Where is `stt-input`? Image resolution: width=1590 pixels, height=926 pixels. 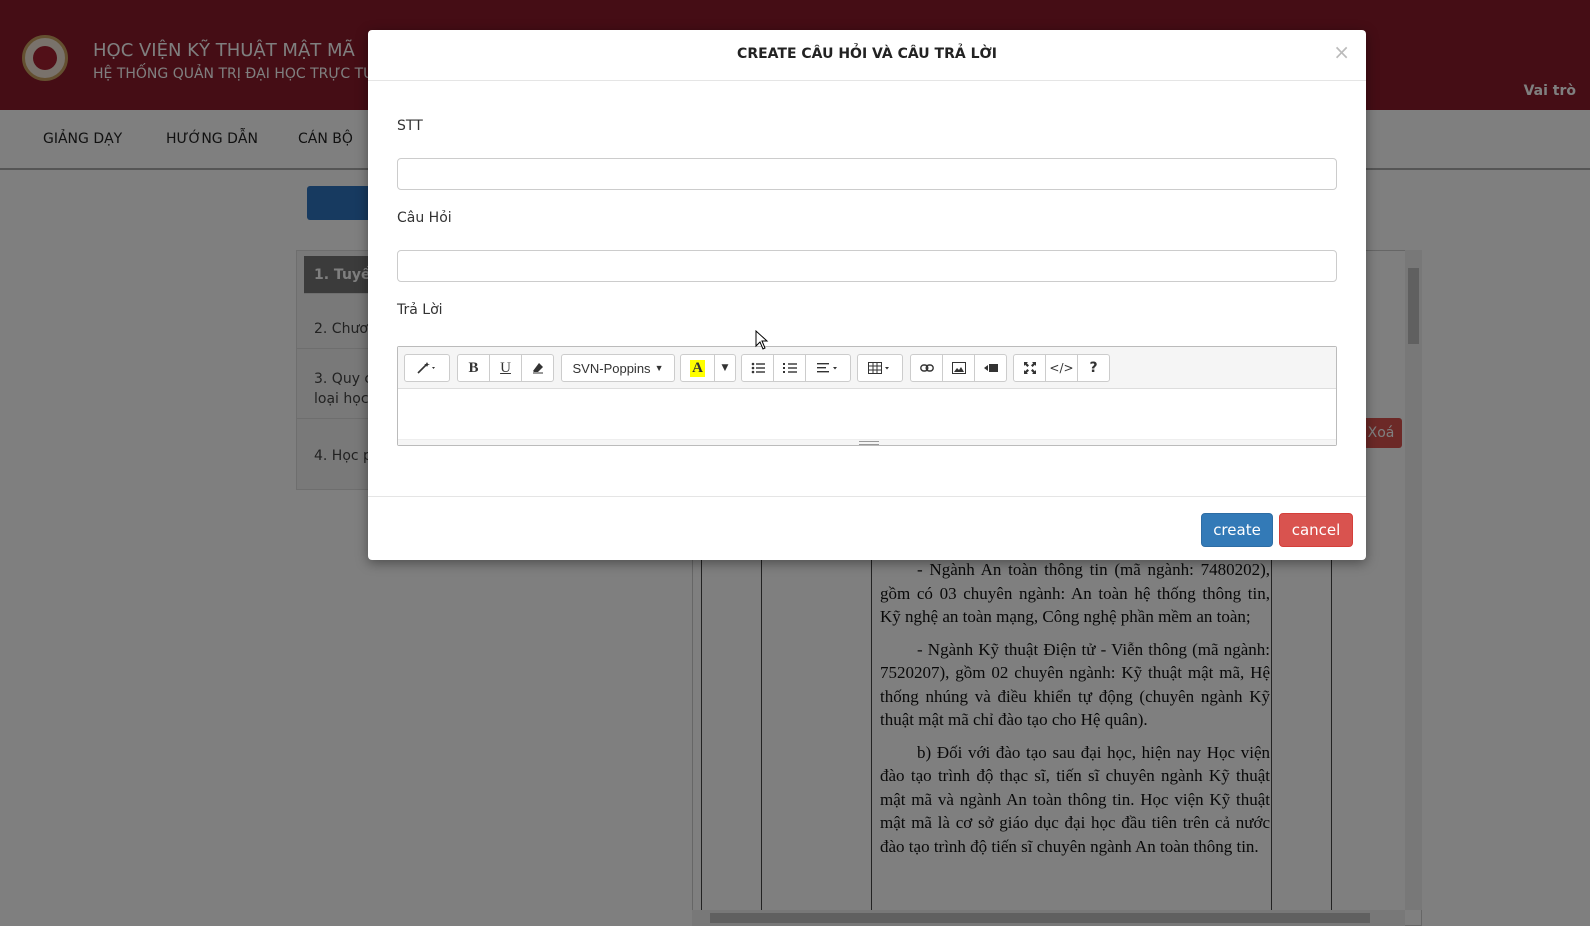
stt-input is located at coordinates (867, 174).